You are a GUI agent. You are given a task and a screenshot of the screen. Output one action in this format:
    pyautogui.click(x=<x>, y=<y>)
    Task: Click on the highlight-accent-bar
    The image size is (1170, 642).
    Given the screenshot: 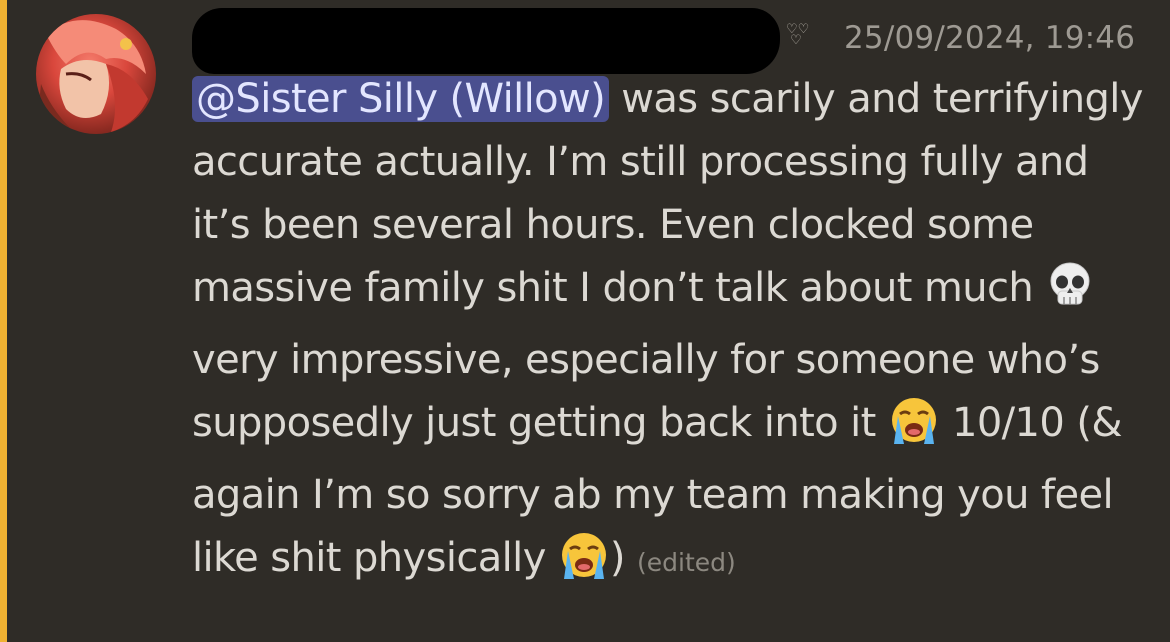 What is the action you would take?
    pyautogui.click(x=3, y=321)
    